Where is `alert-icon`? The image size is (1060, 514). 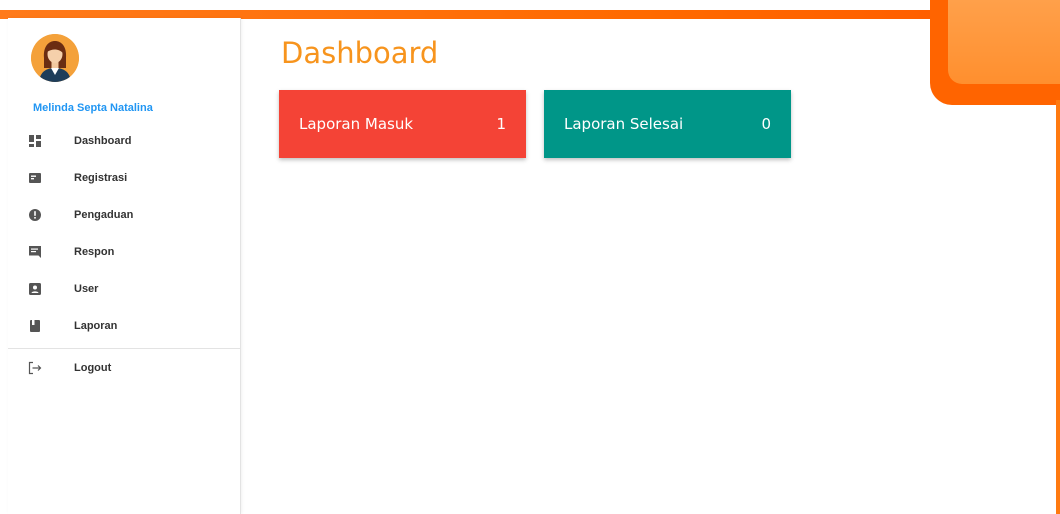 alert-icon is located at coordinates (35, 215).